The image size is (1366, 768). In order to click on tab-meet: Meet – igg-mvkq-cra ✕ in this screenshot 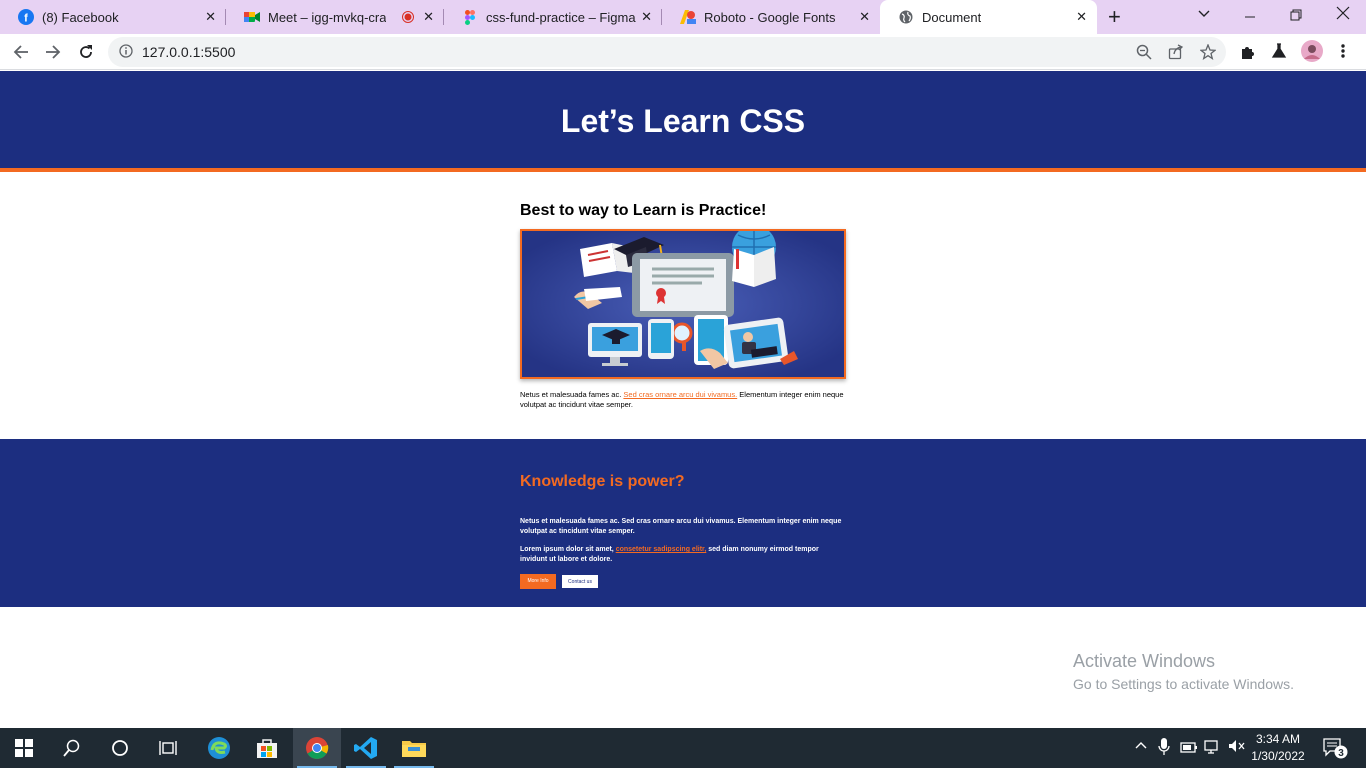, I will do `click(335, 17)`.